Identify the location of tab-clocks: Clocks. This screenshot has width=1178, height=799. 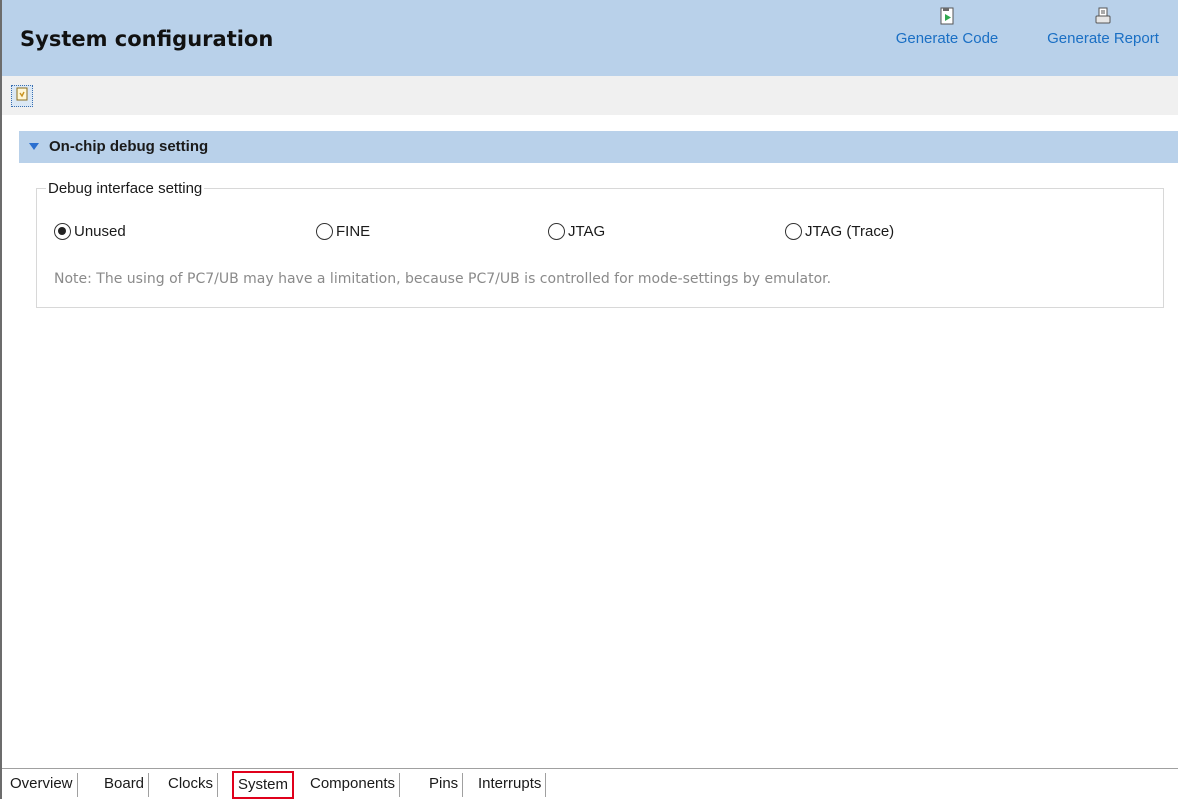
(191, 785).